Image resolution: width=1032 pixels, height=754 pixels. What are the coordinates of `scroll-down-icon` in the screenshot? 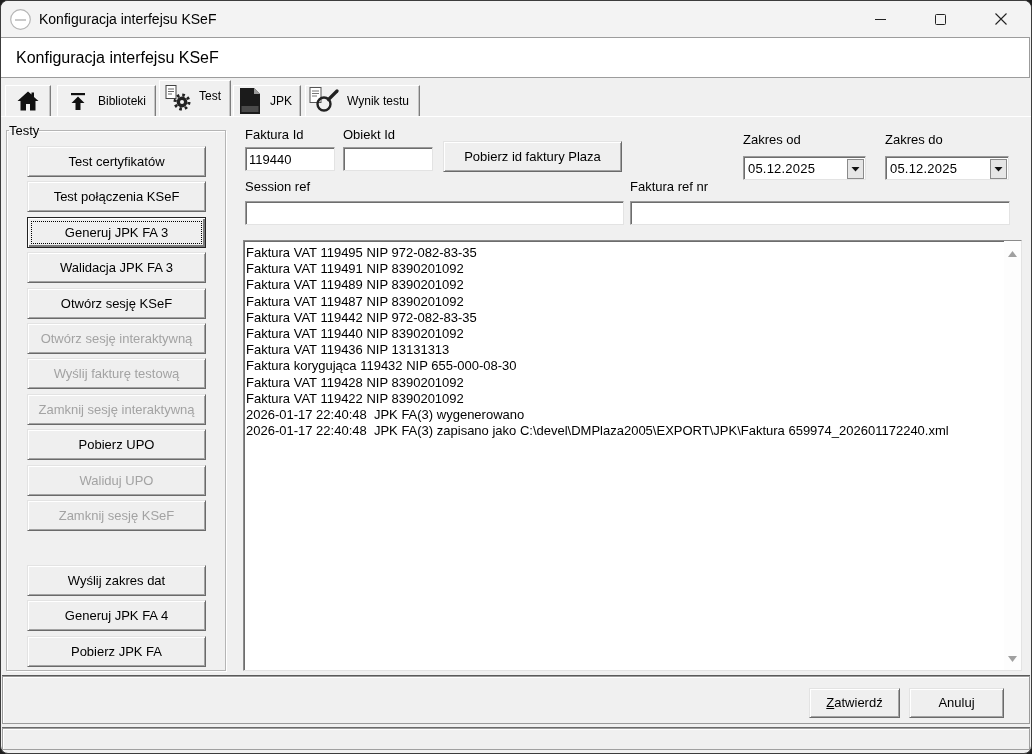 It's located at (1012, 659).